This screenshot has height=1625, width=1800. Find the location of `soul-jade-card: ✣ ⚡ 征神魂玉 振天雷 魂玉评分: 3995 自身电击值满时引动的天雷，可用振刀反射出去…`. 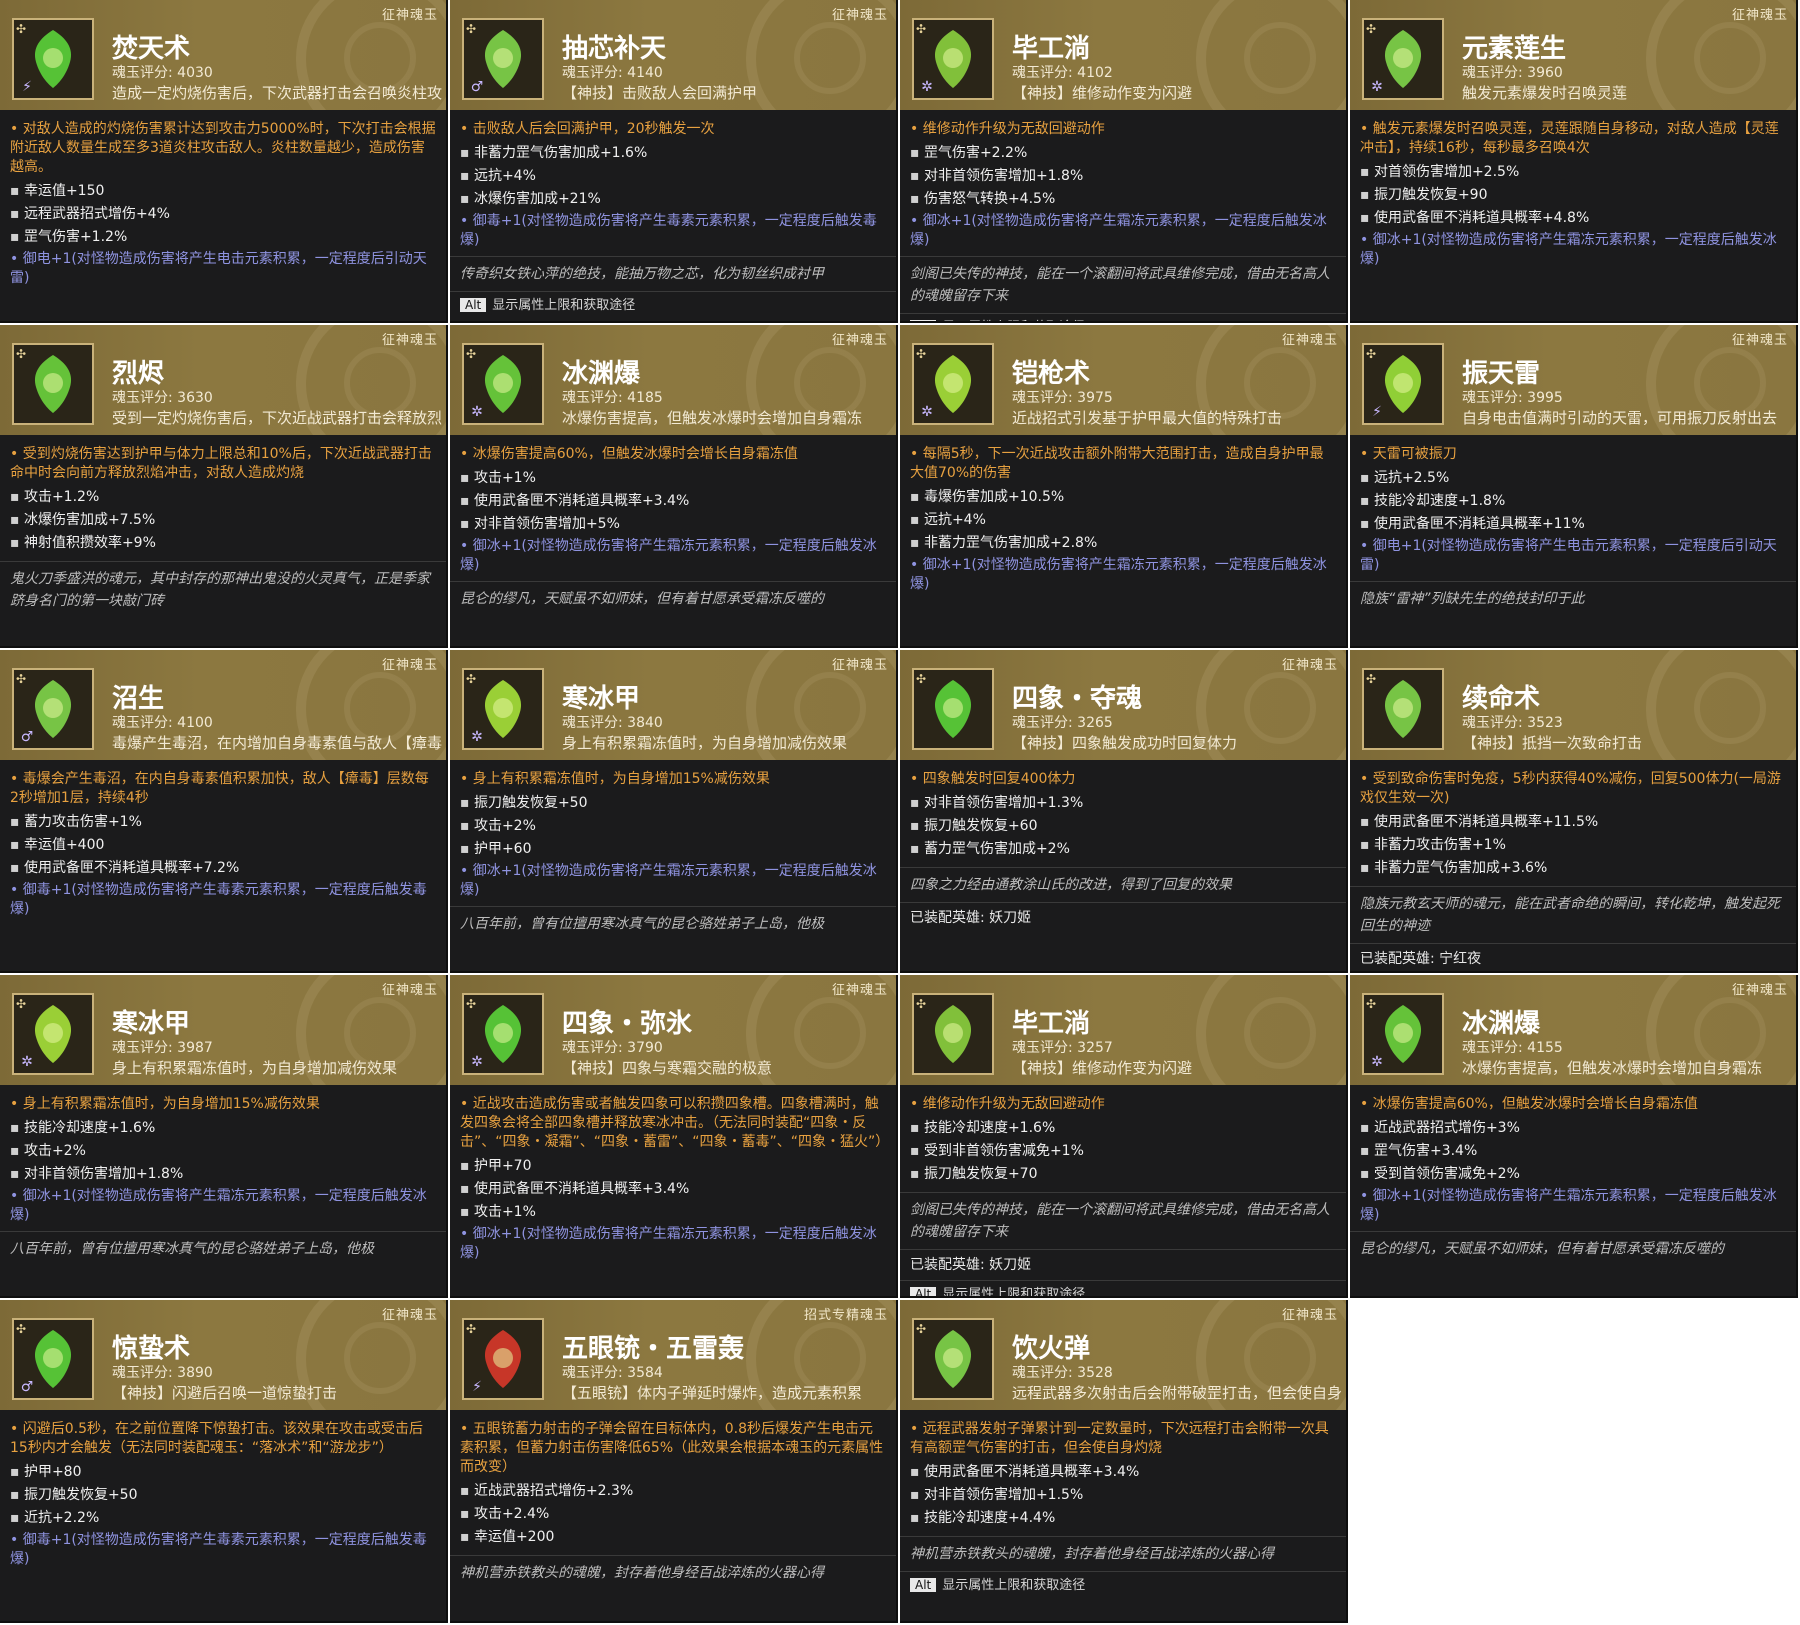

soul-jade-card: ✣ ⚡ 征神魂玉 振天雷 魂玉评分: 3995 自身电击值满时引动的天雷，可用振刀反射出去… is located at coordinates (1574, 486).